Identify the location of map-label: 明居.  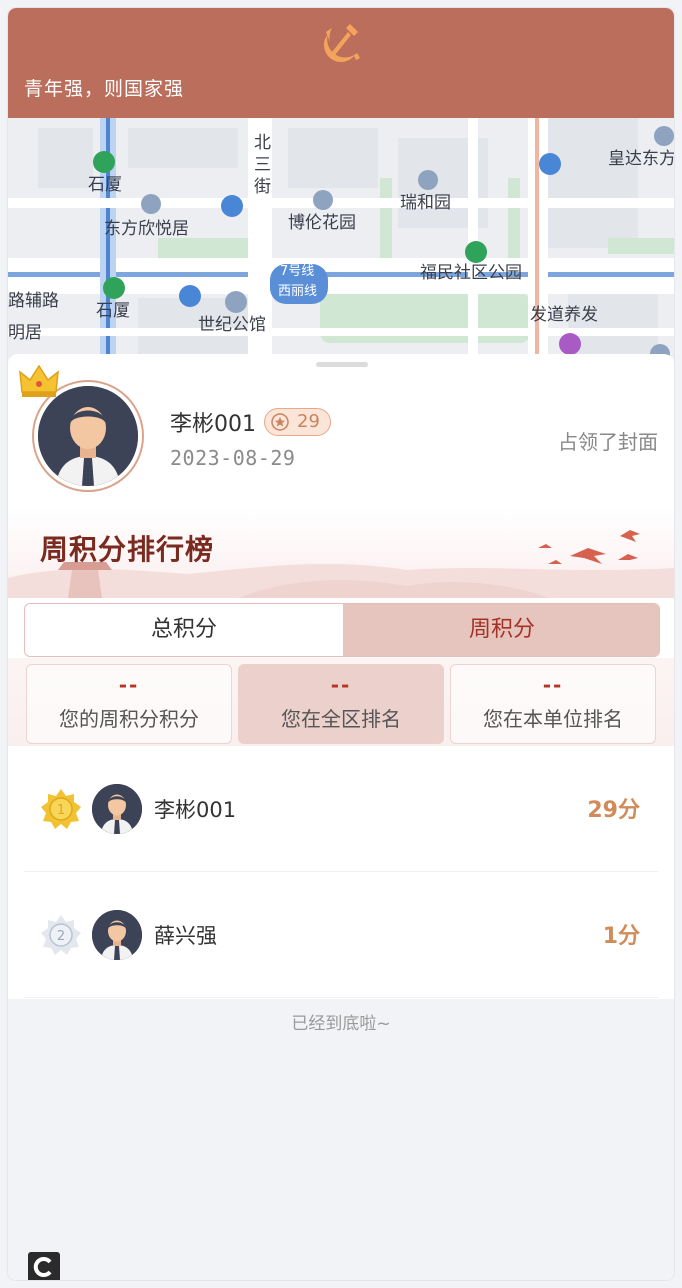
(25, 333).